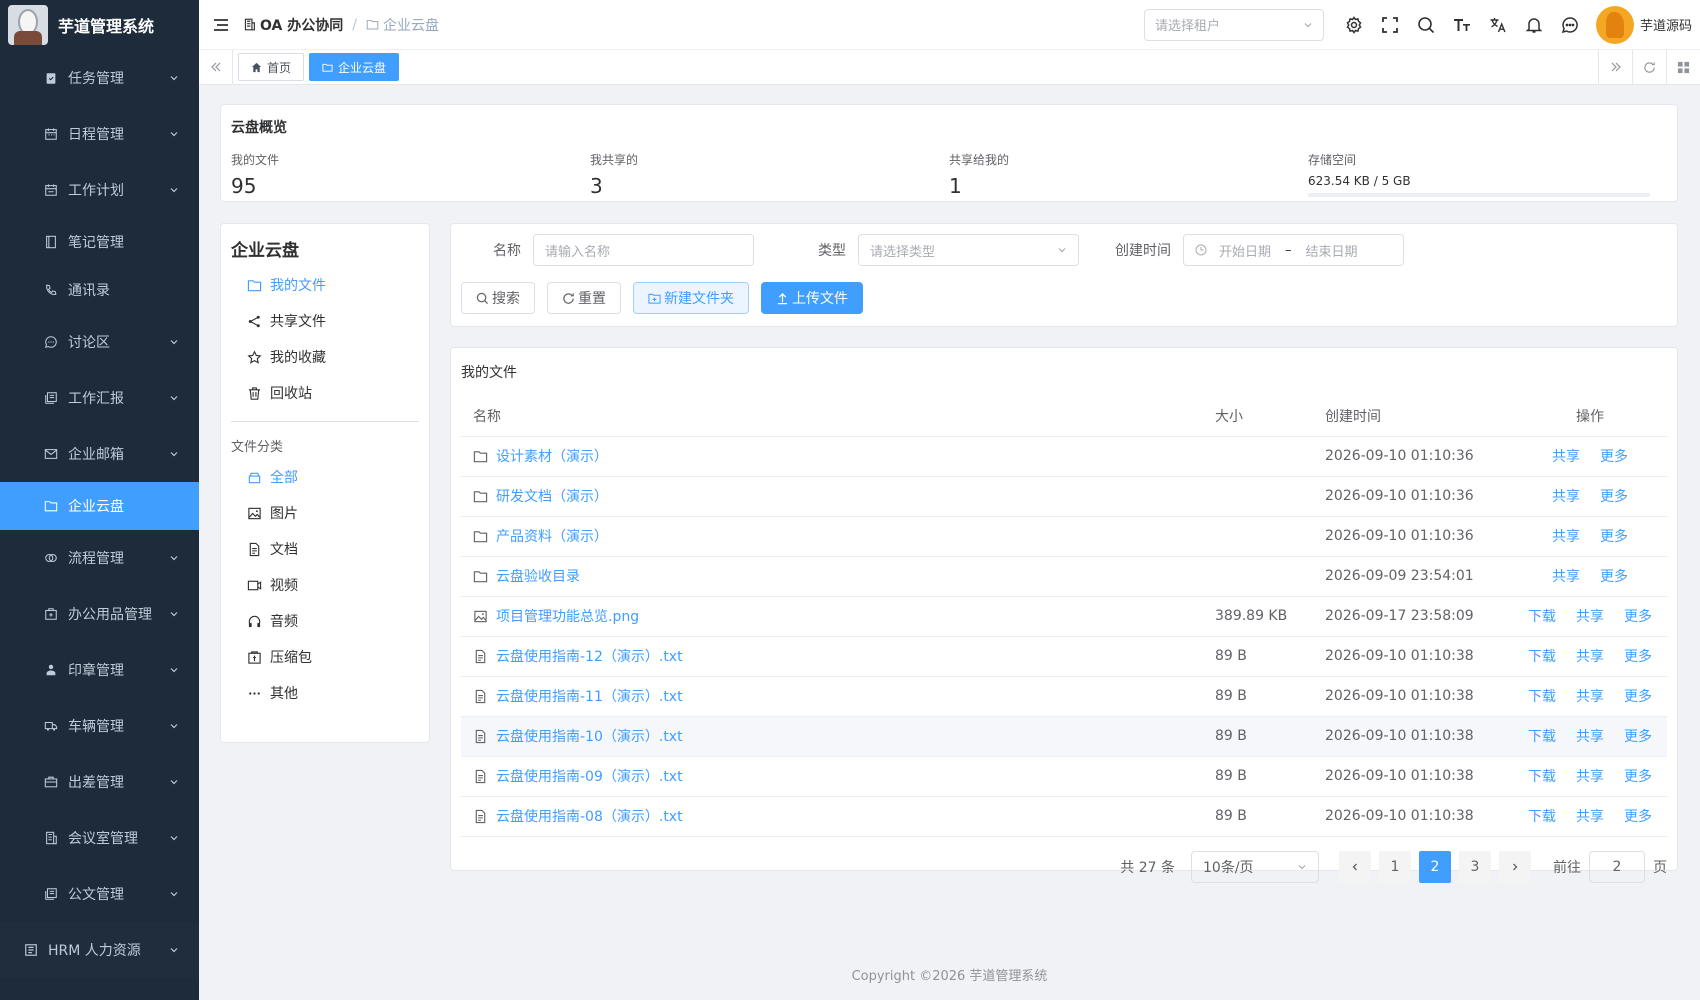  Describe the element at coordinates (99, 134) in the screenshot. I see `sidebar-item: 日程管理` at that location.